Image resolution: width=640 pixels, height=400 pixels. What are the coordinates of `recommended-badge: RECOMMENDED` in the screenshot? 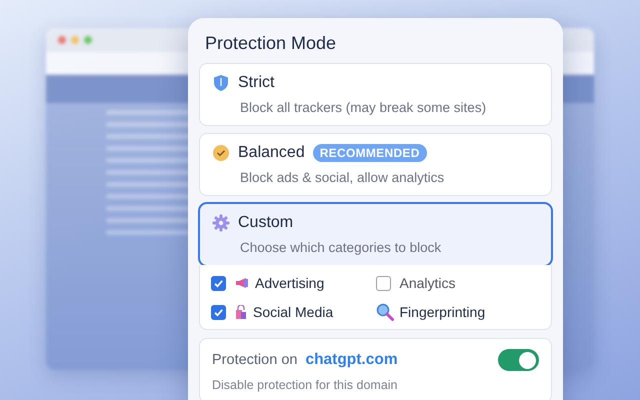 It's located at (369, 153).